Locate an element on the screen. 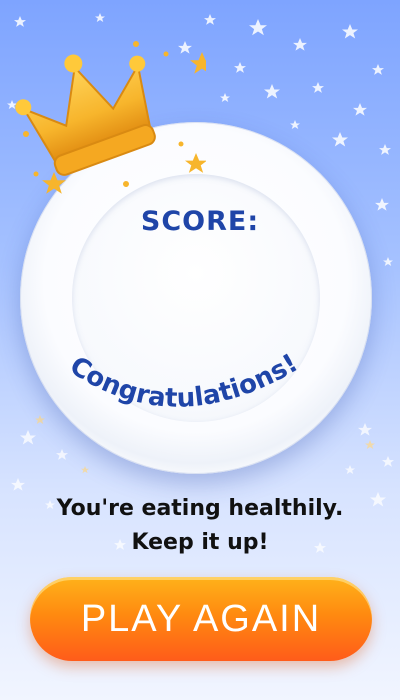 This screenshot has height=700, width=400. congratulations-text: Congratulations! is located at coordinates (183, 381).